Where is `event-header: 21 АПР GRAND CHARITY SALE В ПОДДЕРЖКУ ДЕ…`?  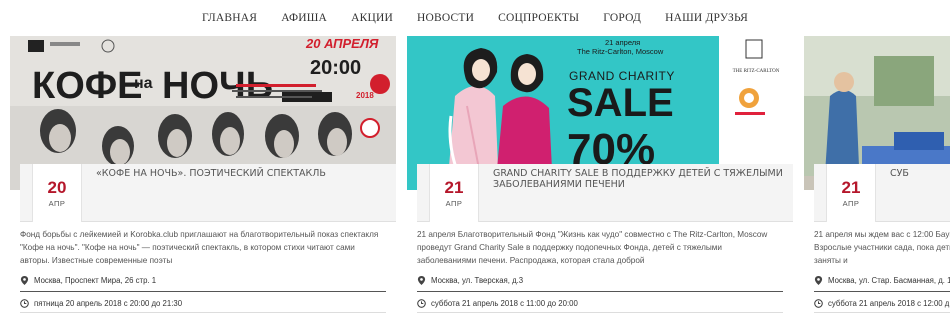 event-header: 21 АПР GRAND CHARITY SALE В ПОДДЕРЖКУ ДЕ… is located at coordinates (605, 193).